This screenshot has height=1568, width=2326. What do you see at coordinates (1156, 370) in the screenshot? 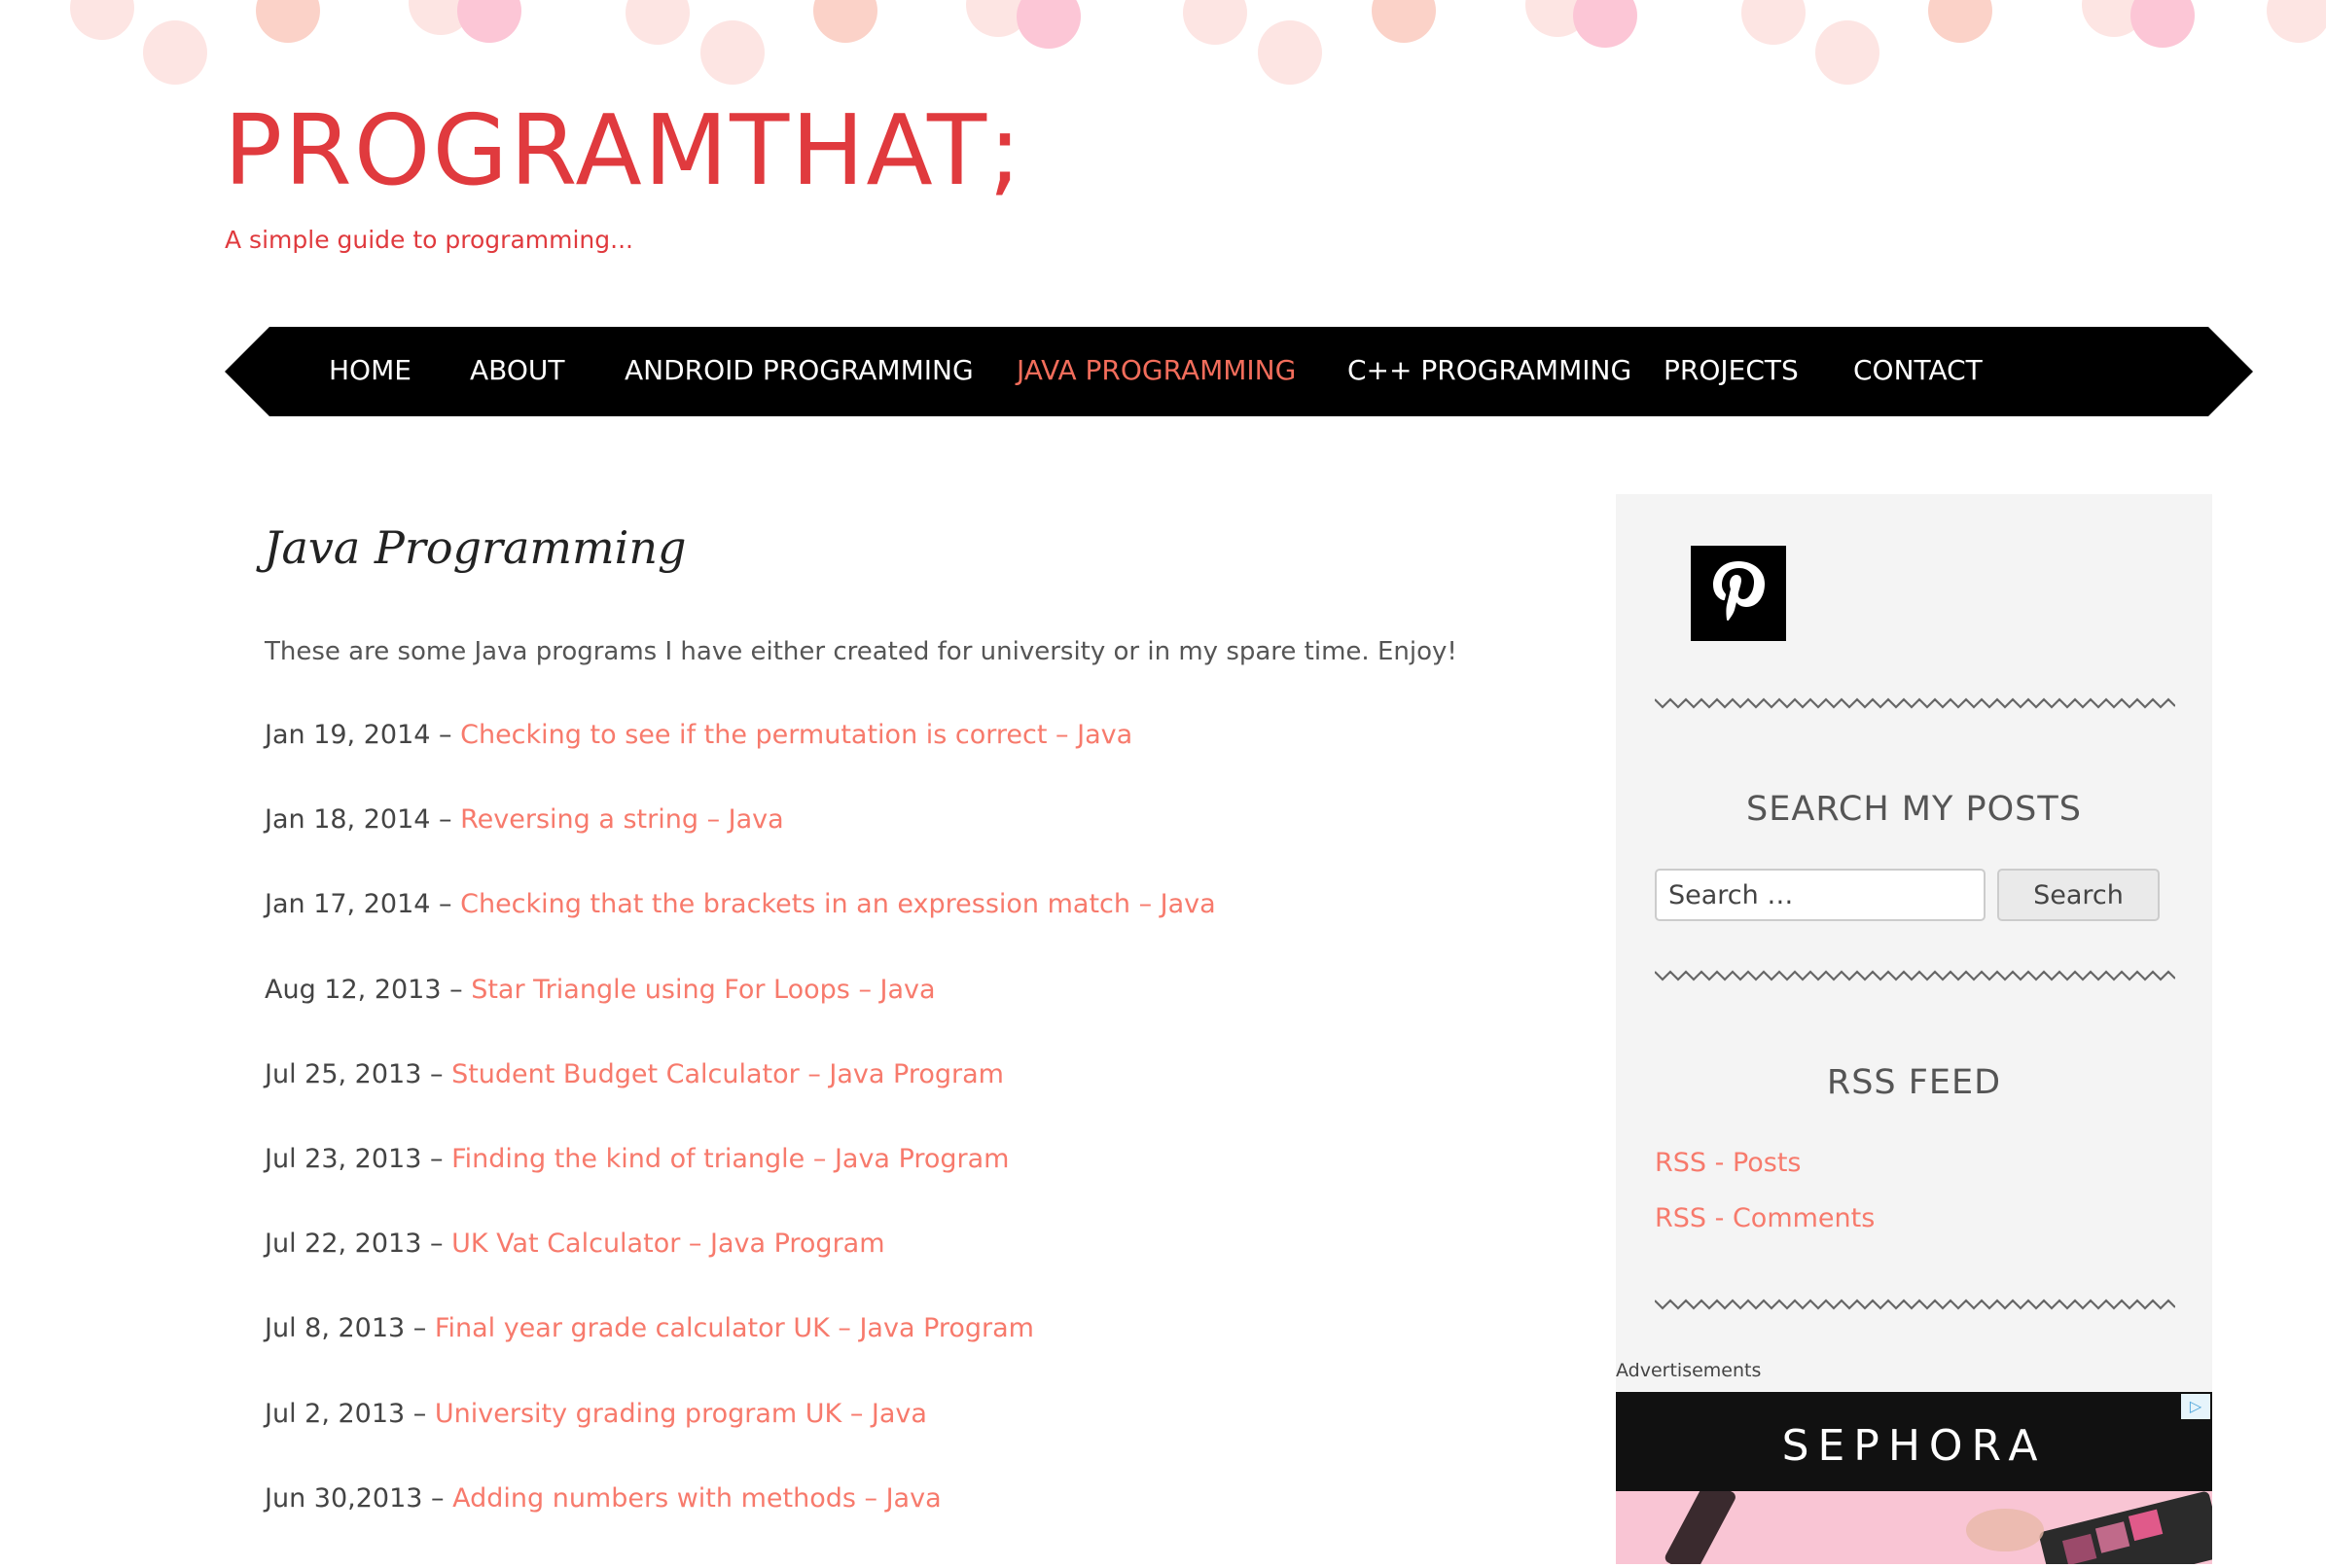
I see `nav-item-java-programming: JAVA PROGRAMMING` at bounding box center [1156, 370].